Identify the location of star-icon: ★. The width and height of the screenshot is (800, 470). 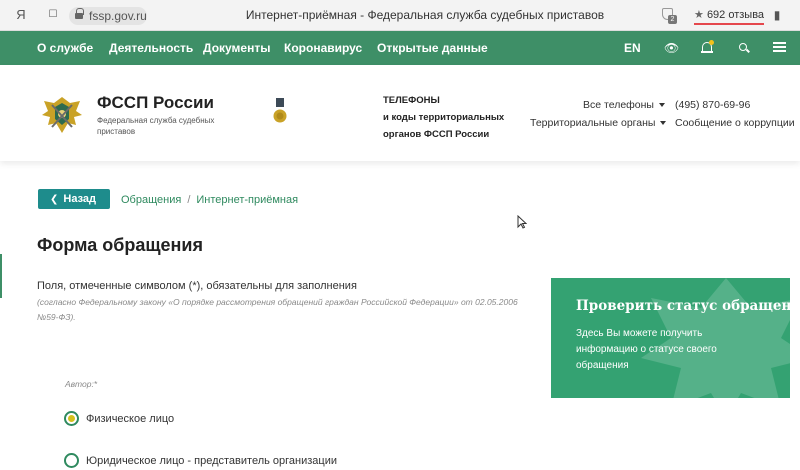
(699, 15).